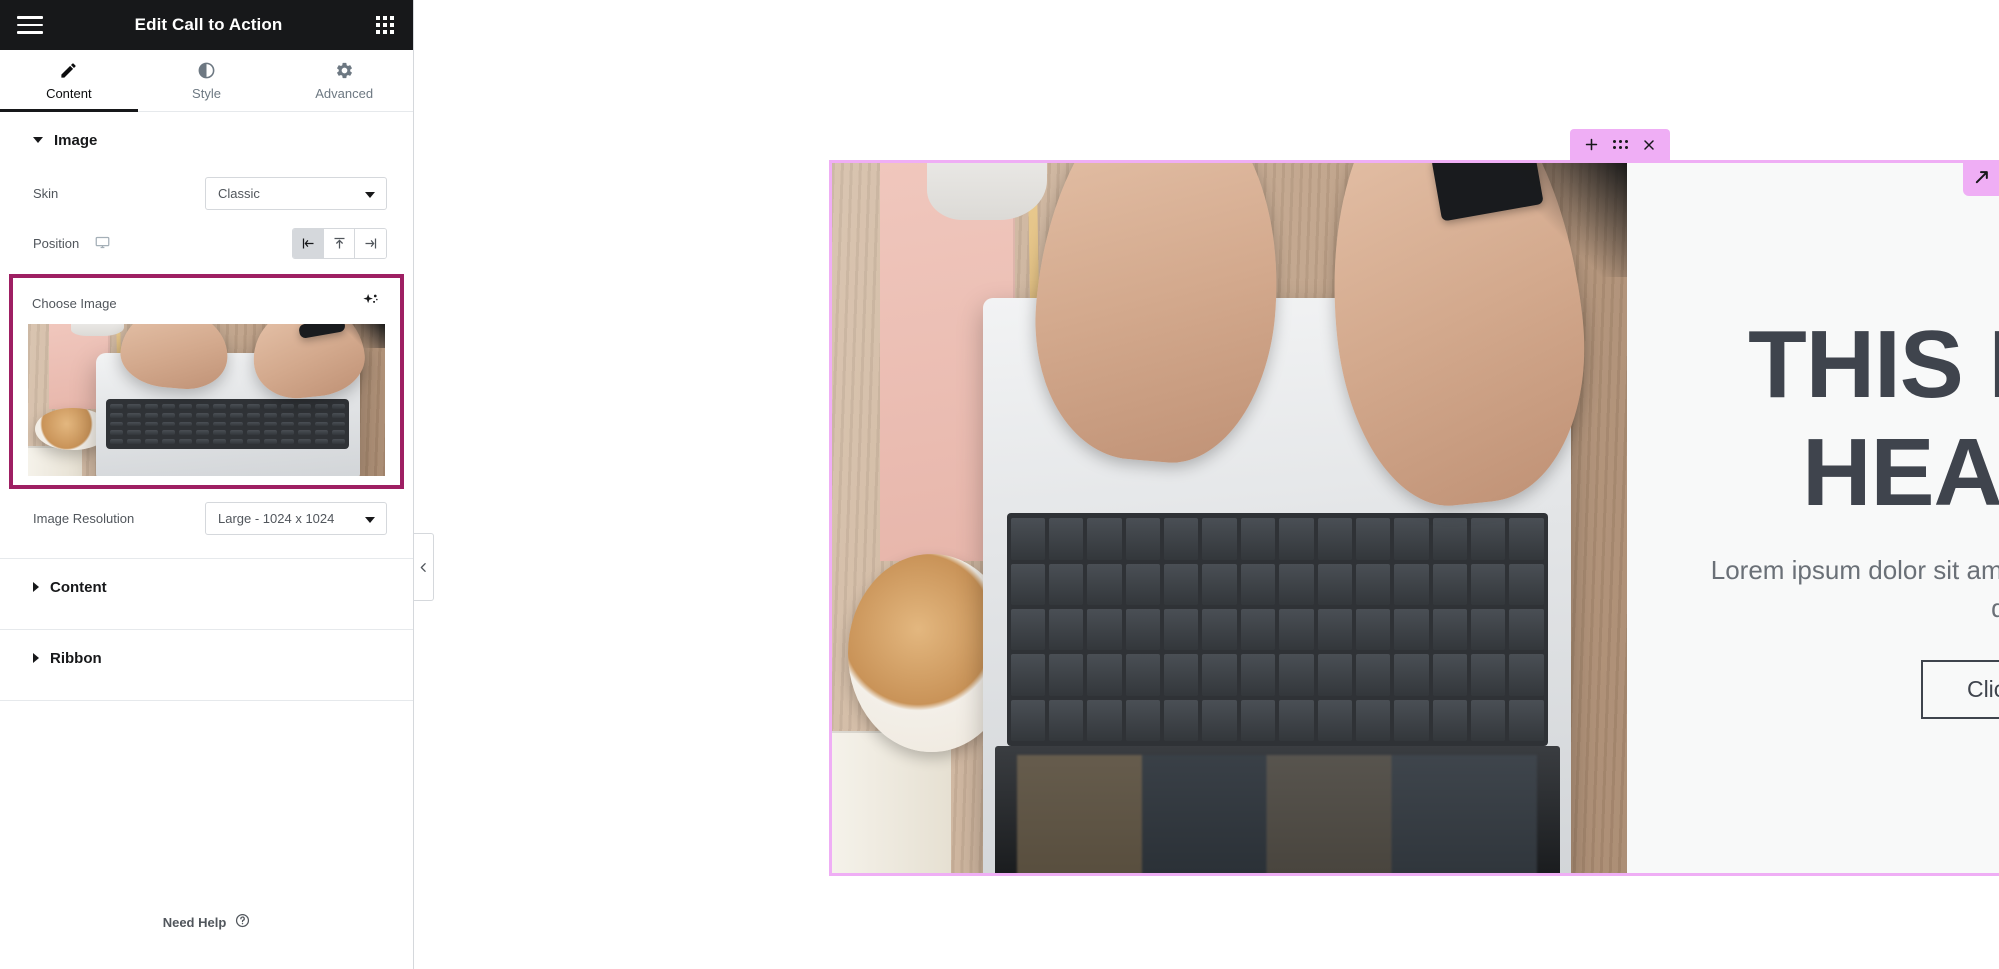 The height and width of the screenshot is (969, 1999). I want to click on widget-resize-handle, so click(1981, 178).